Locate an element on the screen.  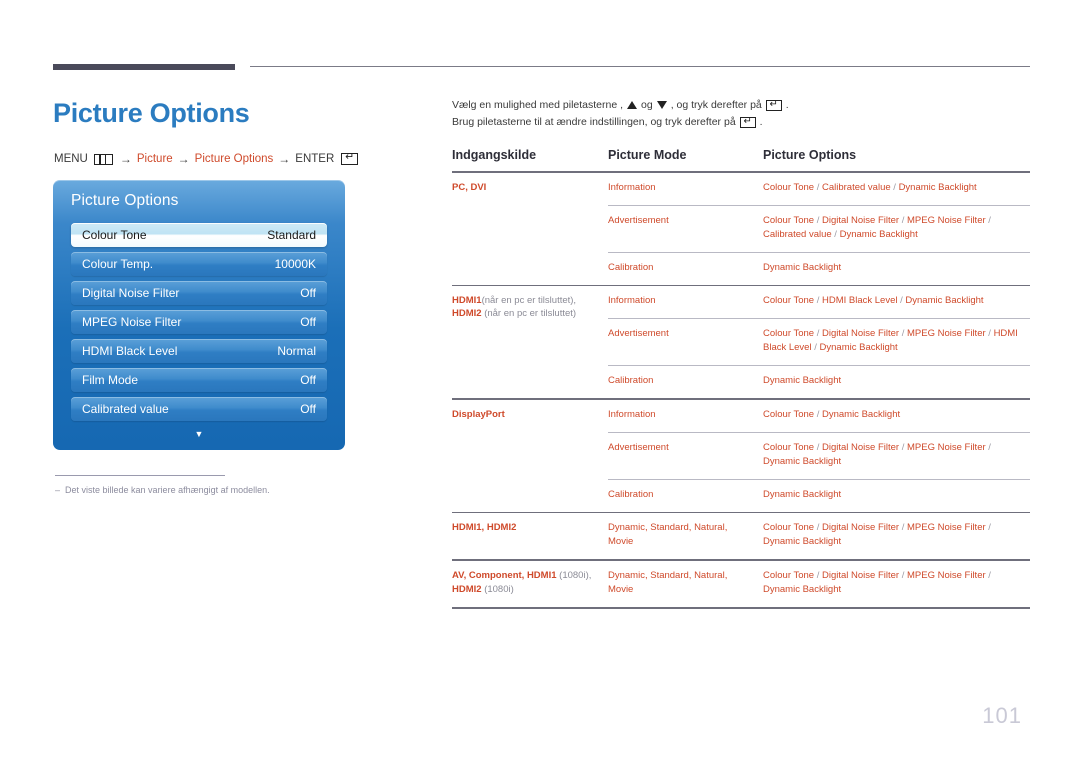
osd-row-value: Standard is located at coordinates (291, 235).